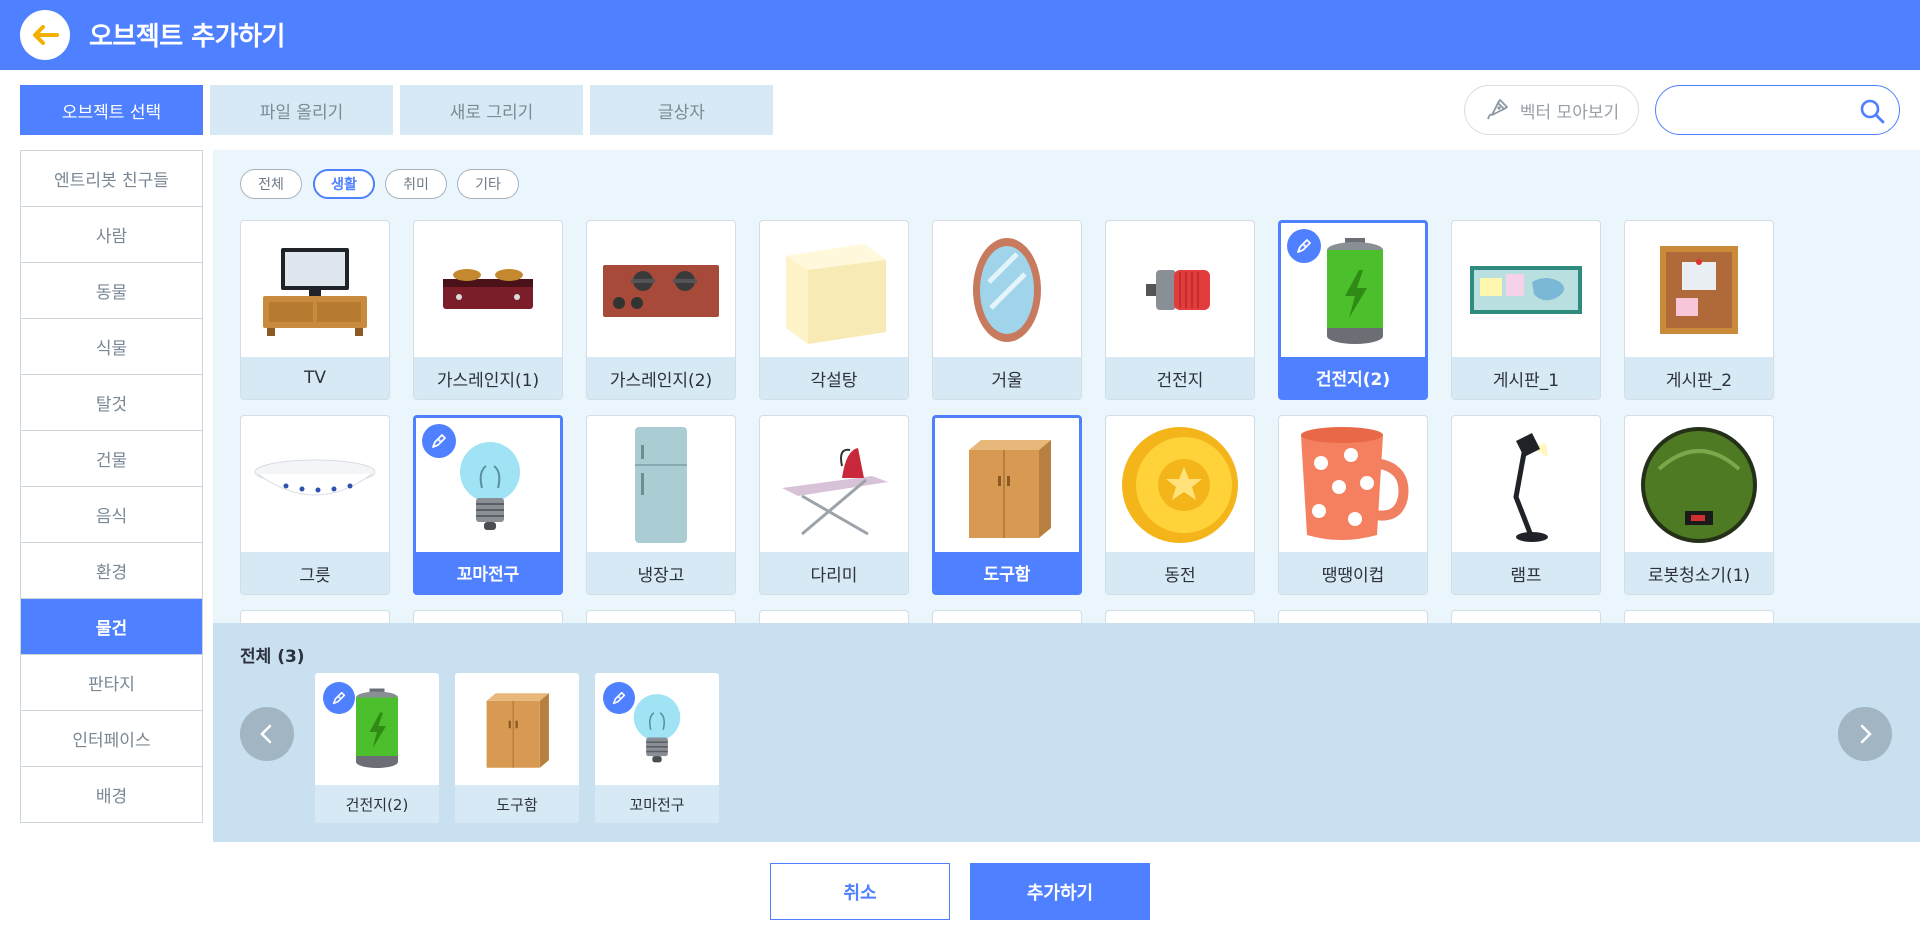  Describe the element at coordinates (111, 795) in the screenshot. I see `sidebar-item-background: 배경` at that location.